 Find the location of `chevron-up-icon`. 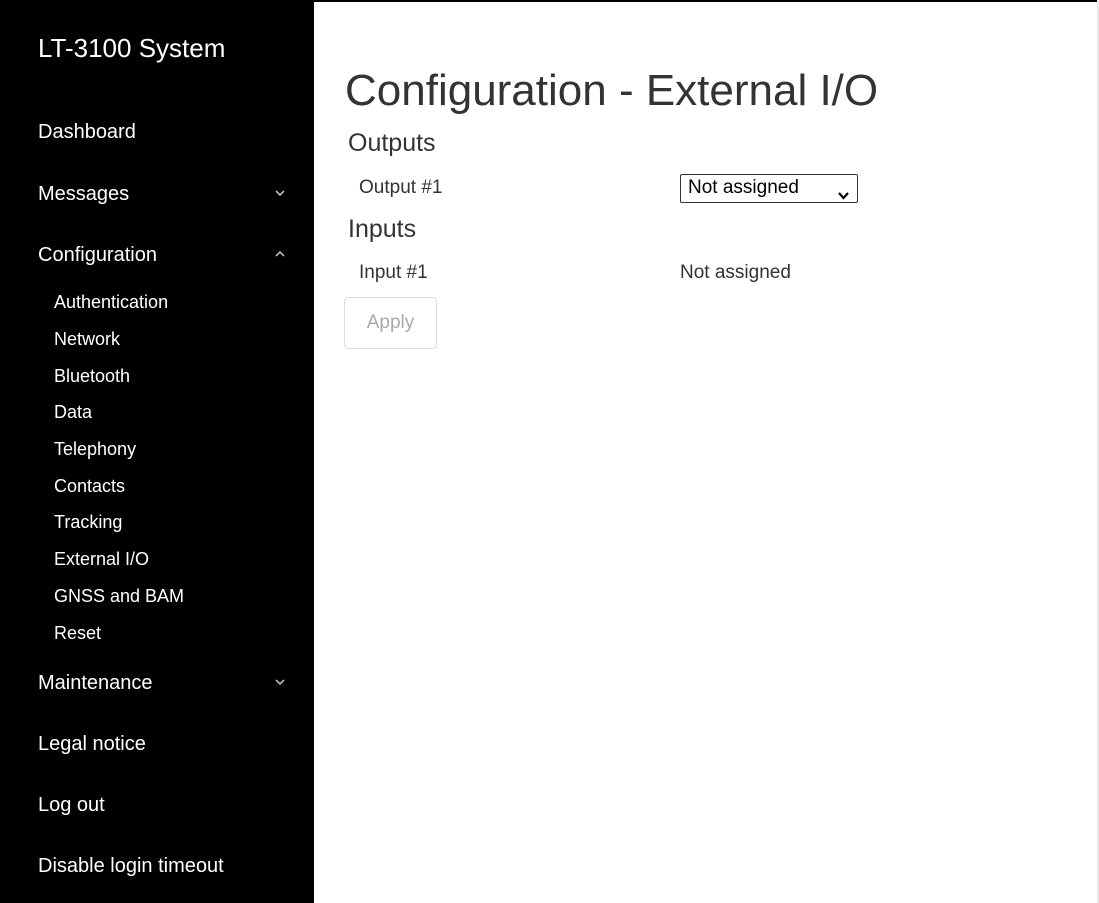

chevron-up-icon is located at coordinates (280, 254).